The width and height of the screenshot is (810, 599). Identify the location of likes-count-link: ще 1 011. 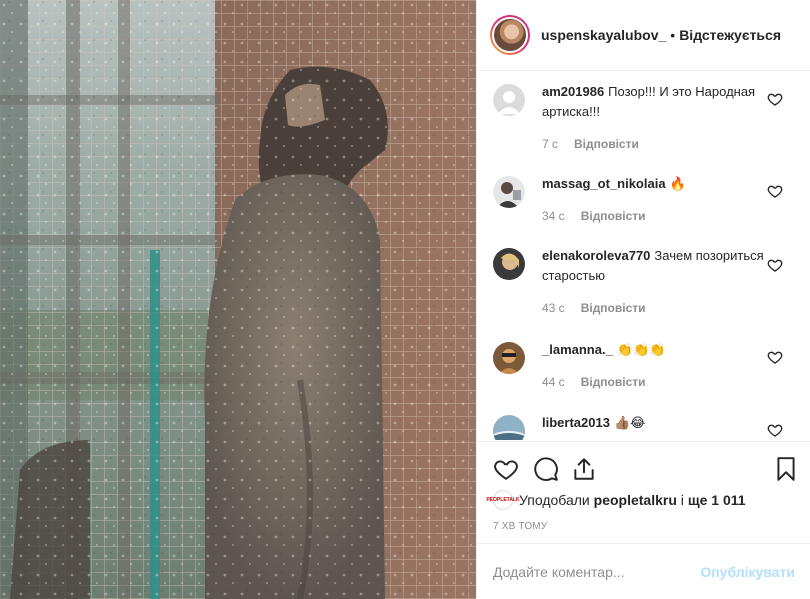
(717, 500).